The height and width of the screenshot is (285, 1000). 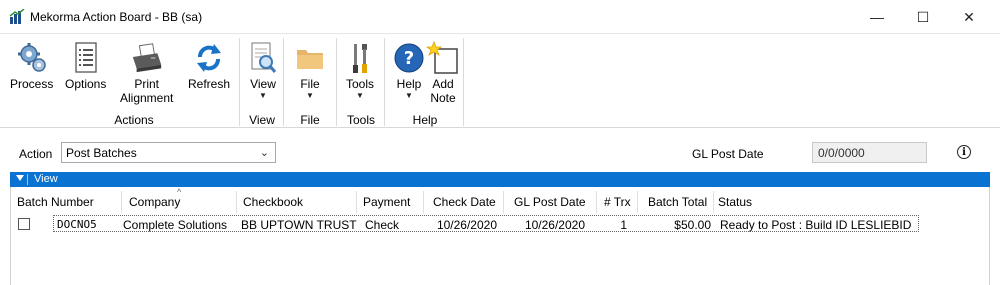 I want to click on file-dropdown-caret: ▼, so click(x=310, y=95).